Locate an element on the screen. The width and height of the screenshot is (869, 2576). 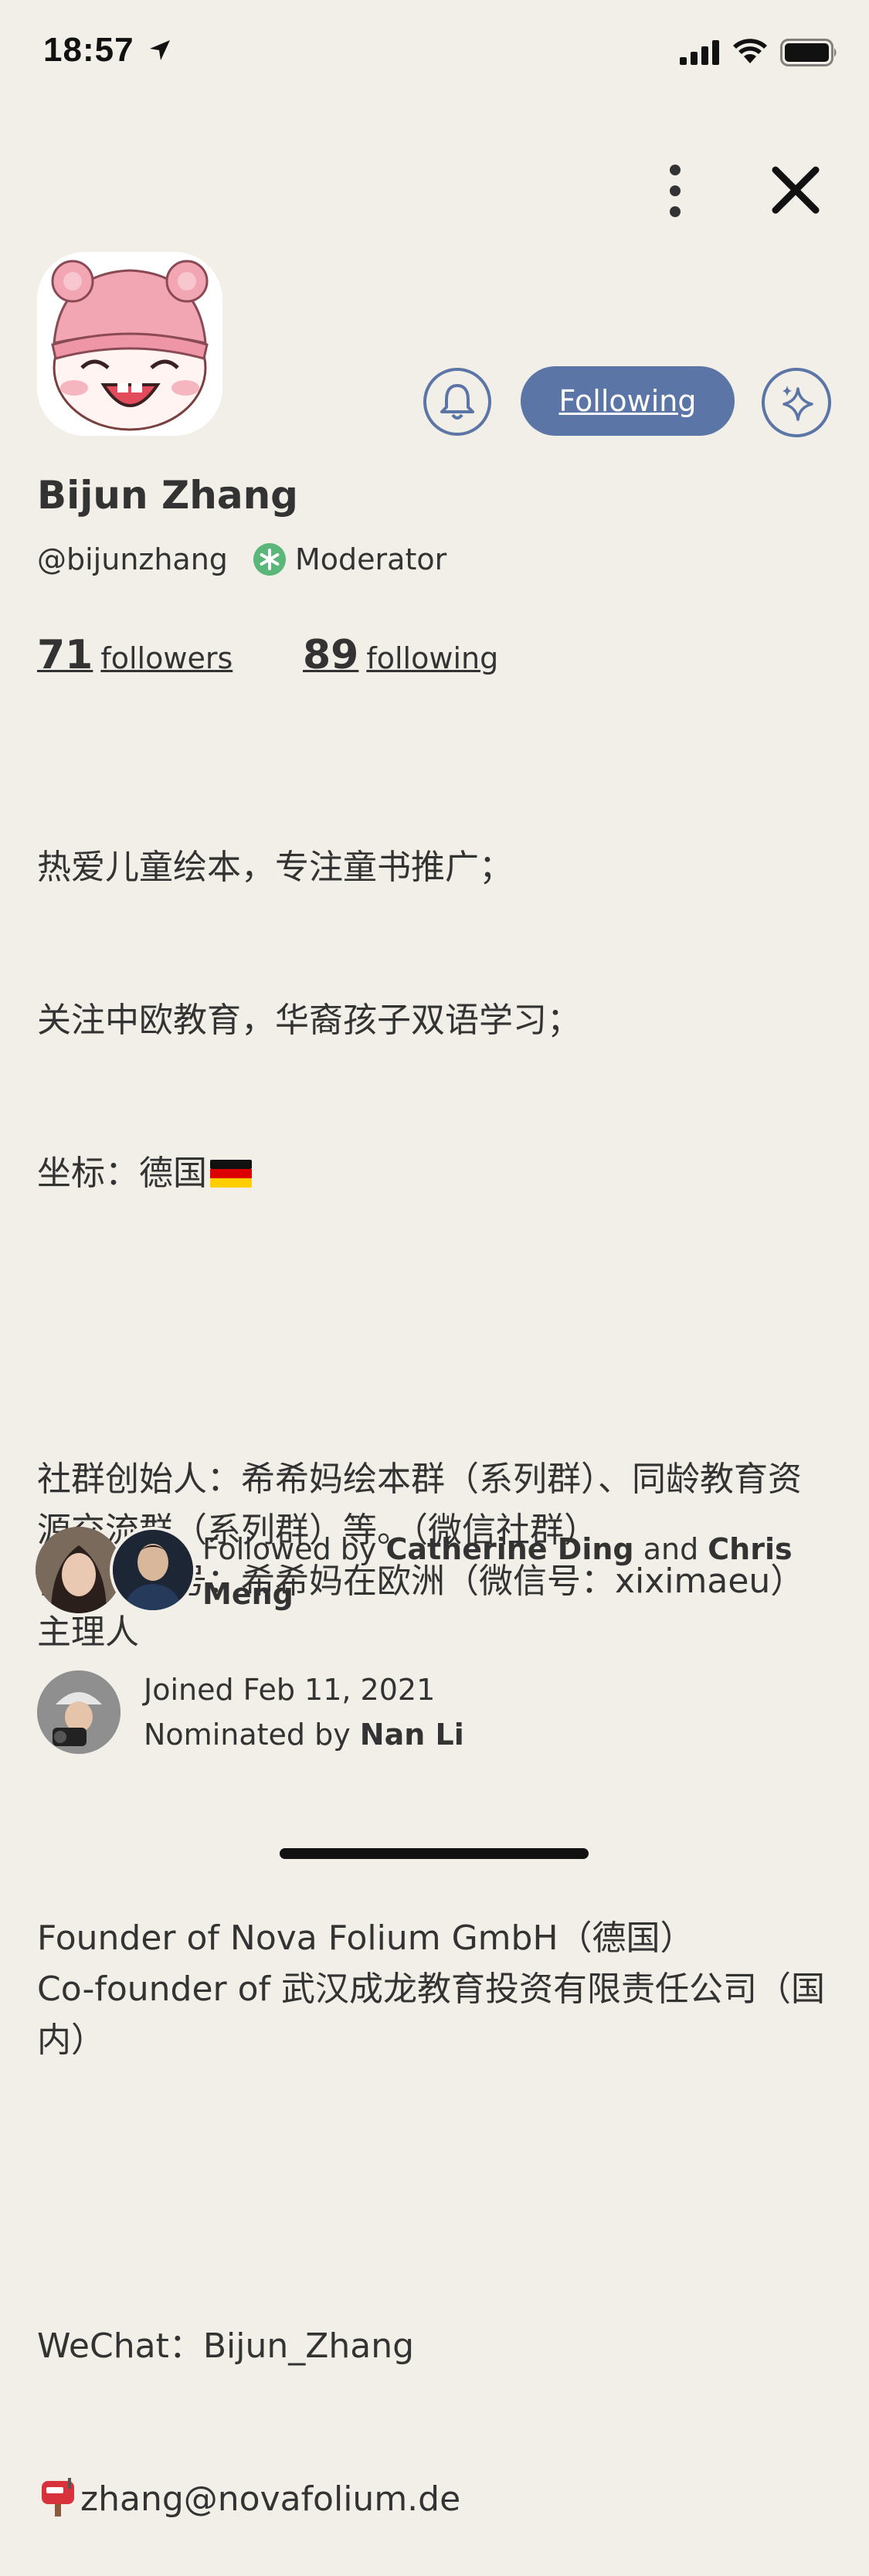
nominator-name: Nan Li is located at coordinates (412, 1735).